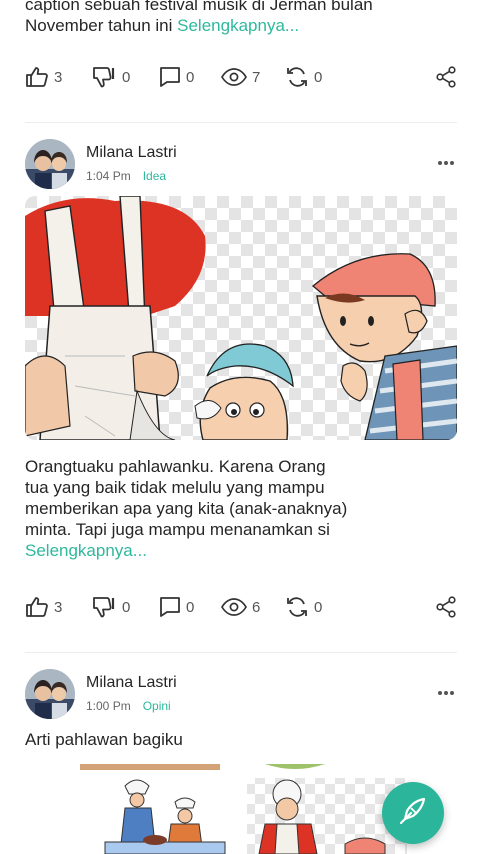  Describe the element at coordinates (241, 165) in the screenshot. I see `post-header: Milana Lastri 1:04 Pm Idea` at that location.